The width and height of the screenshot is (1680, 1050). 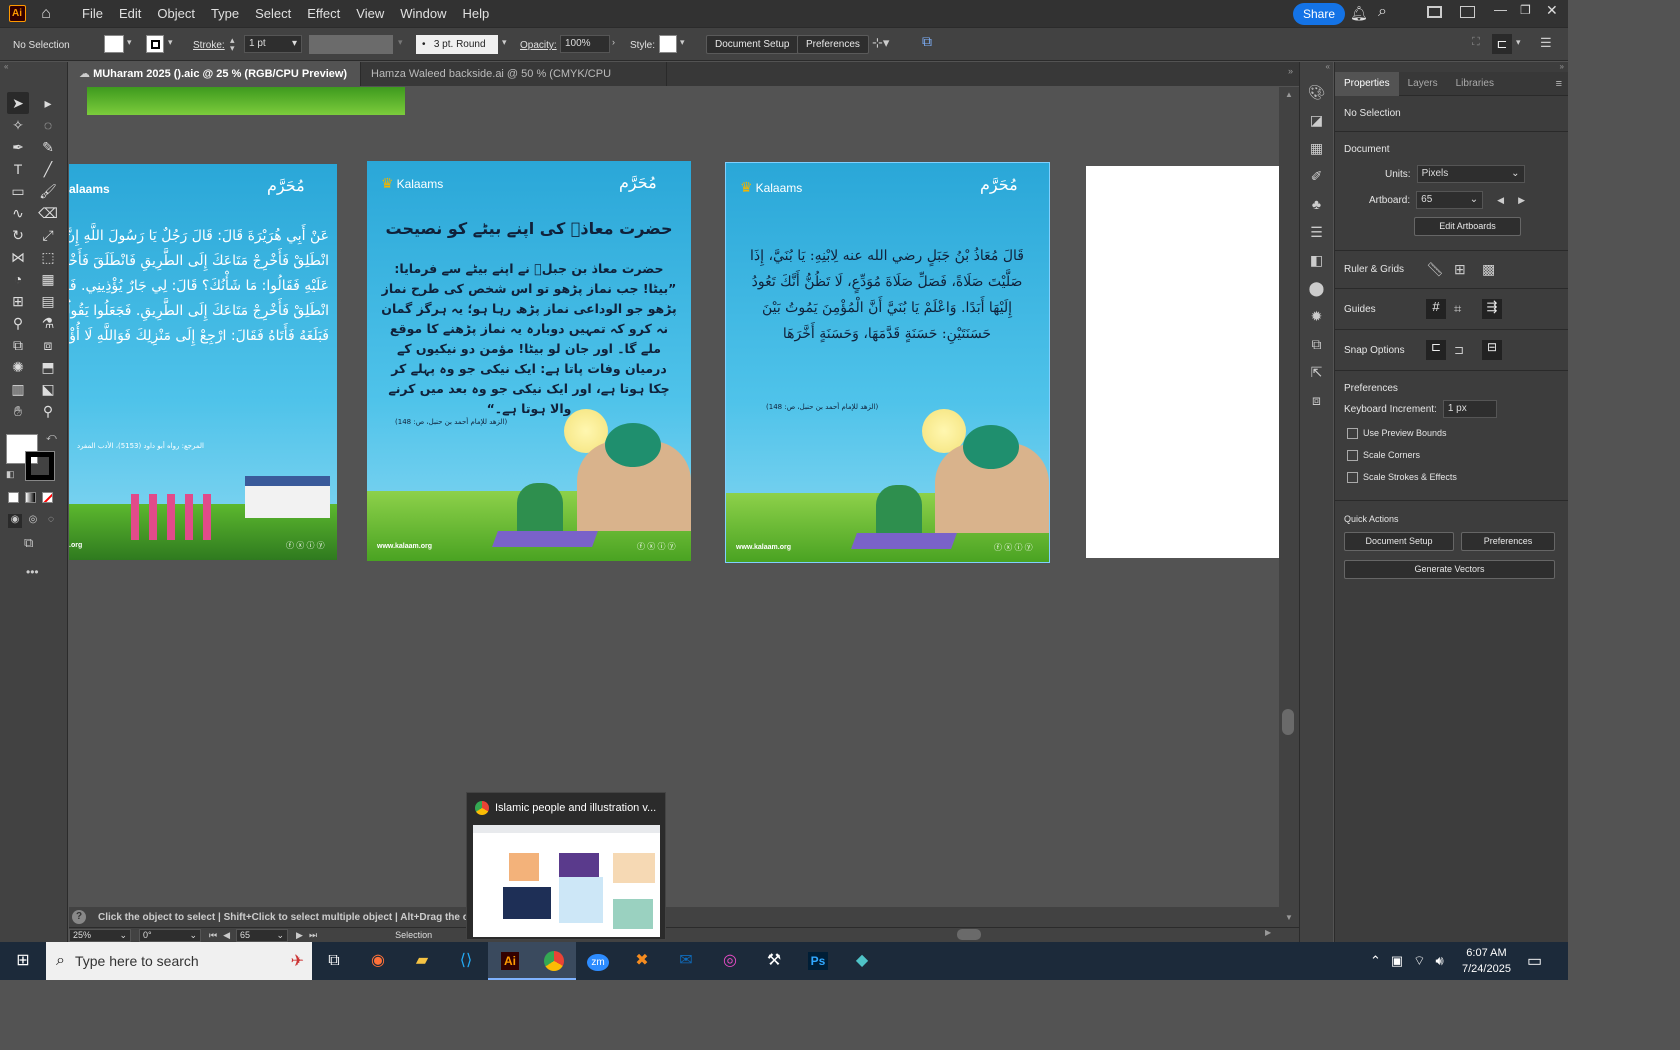 I want to click on color-mode-icon, so click(x=13, y=497).